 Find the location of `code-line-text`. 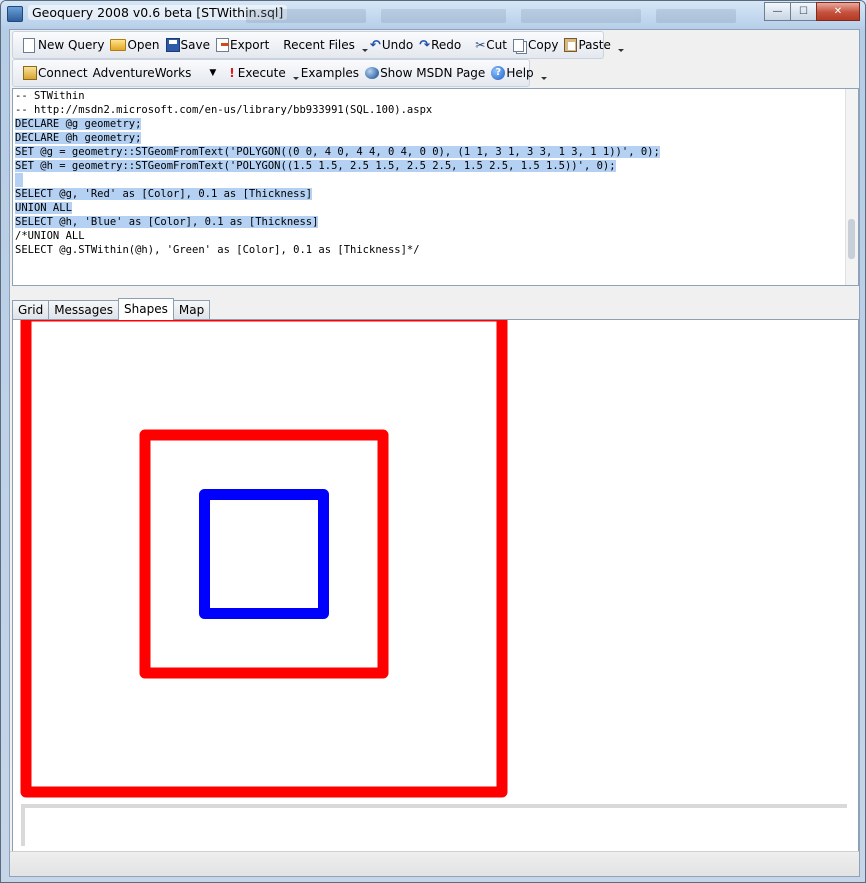

code-line-text is located at coordinates (19, 180).